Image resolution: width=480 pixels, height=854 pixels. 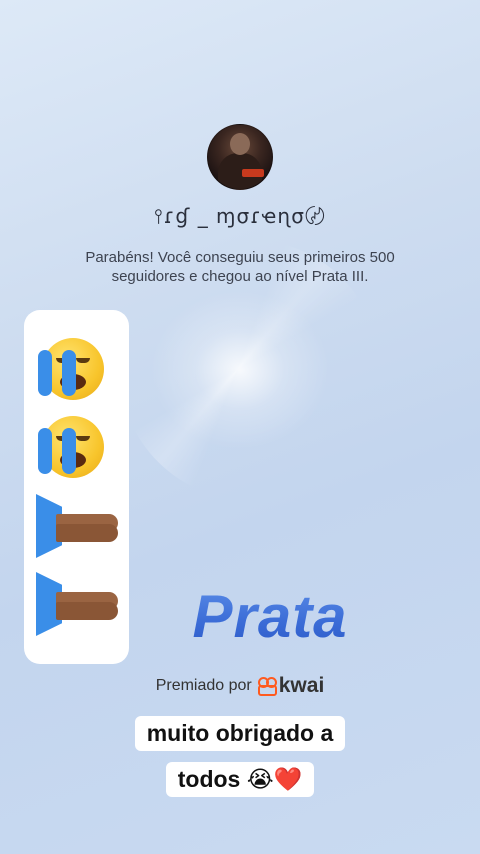 I want to click on caption-text-2: todos 😭❤️, so click(x=240, y=779).